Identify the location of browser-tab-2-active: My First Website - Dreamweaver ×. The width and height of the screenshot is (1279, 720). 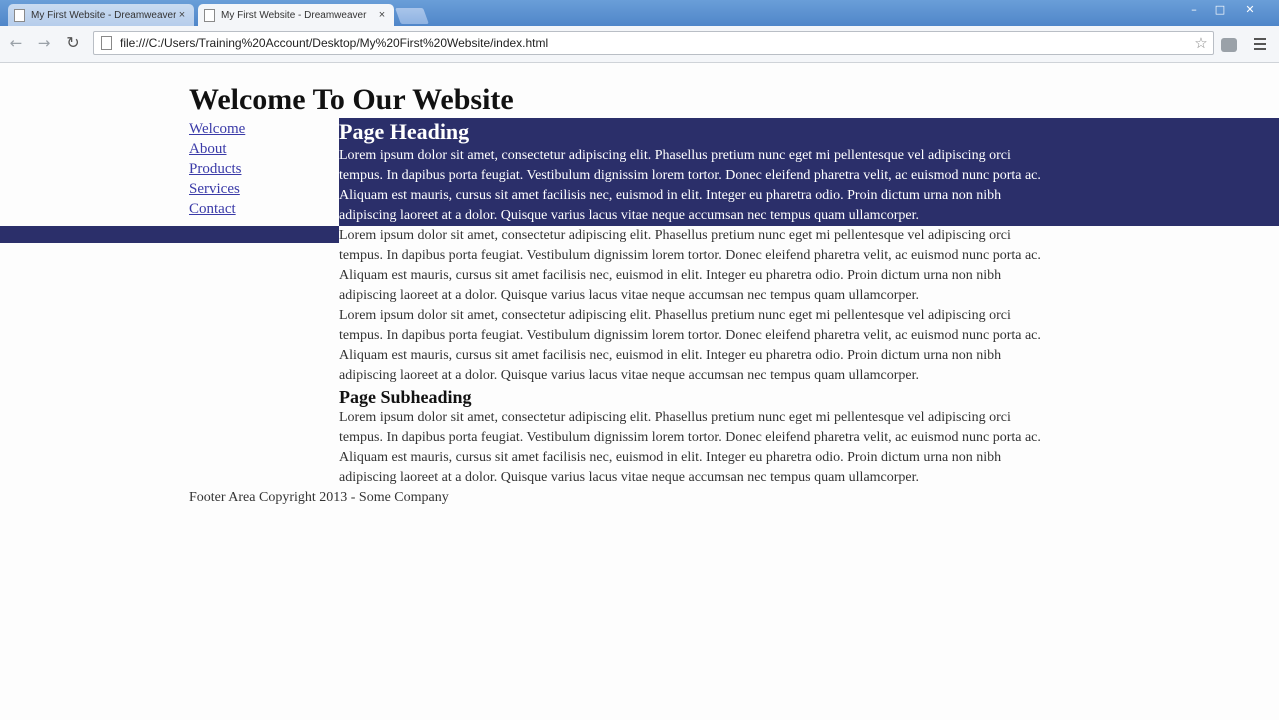
(296, 15).